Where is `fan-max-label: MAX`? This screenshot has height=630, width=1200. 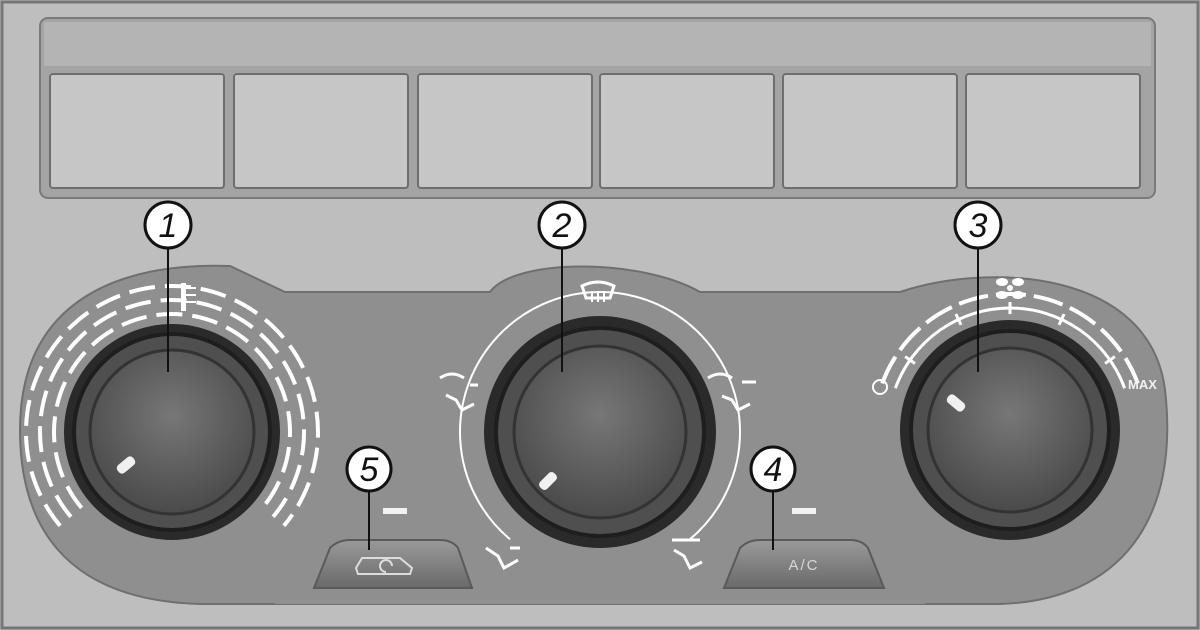 fan-max-label: MAX is located at coordinates (1142, 384).